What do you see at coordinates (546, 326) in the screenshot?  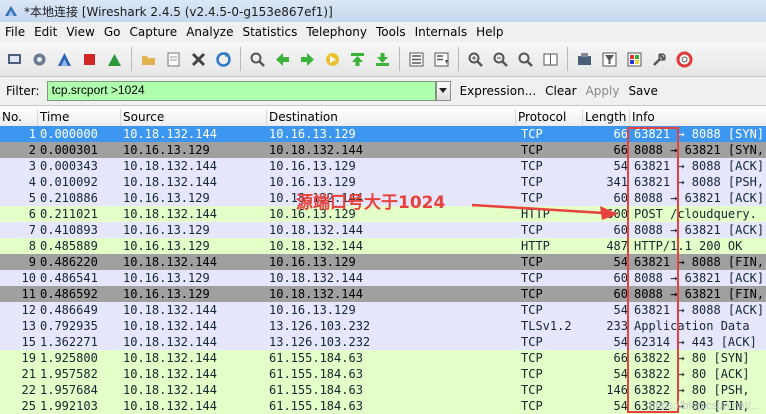 I see `cell-protocol: TLSv1.2` at bounding box center [546, 326].